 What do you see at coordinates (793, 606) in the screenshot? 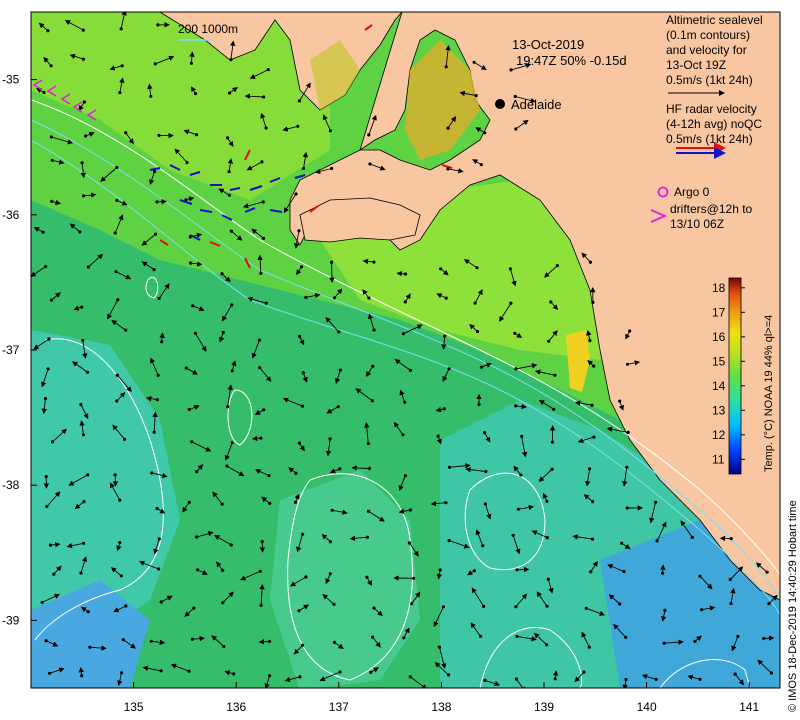
I see `credit-text: © IMOS 18-Dec-2019 14:40:29 Hobart time` at bounding box center [793, 606].